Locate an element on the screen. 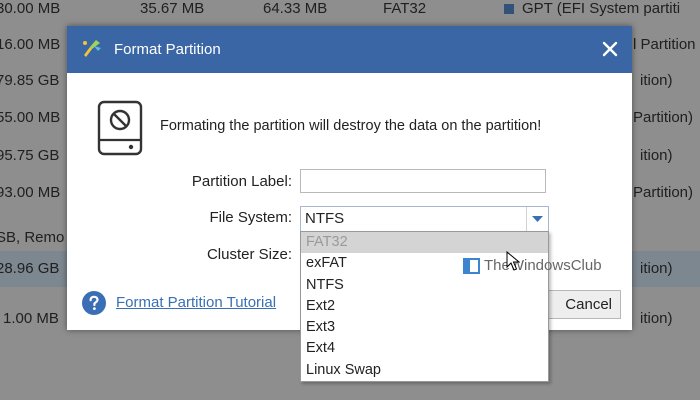 The height and width of the screenshot is (400, 700). dropdown-button is located at coordinates (537, 219).